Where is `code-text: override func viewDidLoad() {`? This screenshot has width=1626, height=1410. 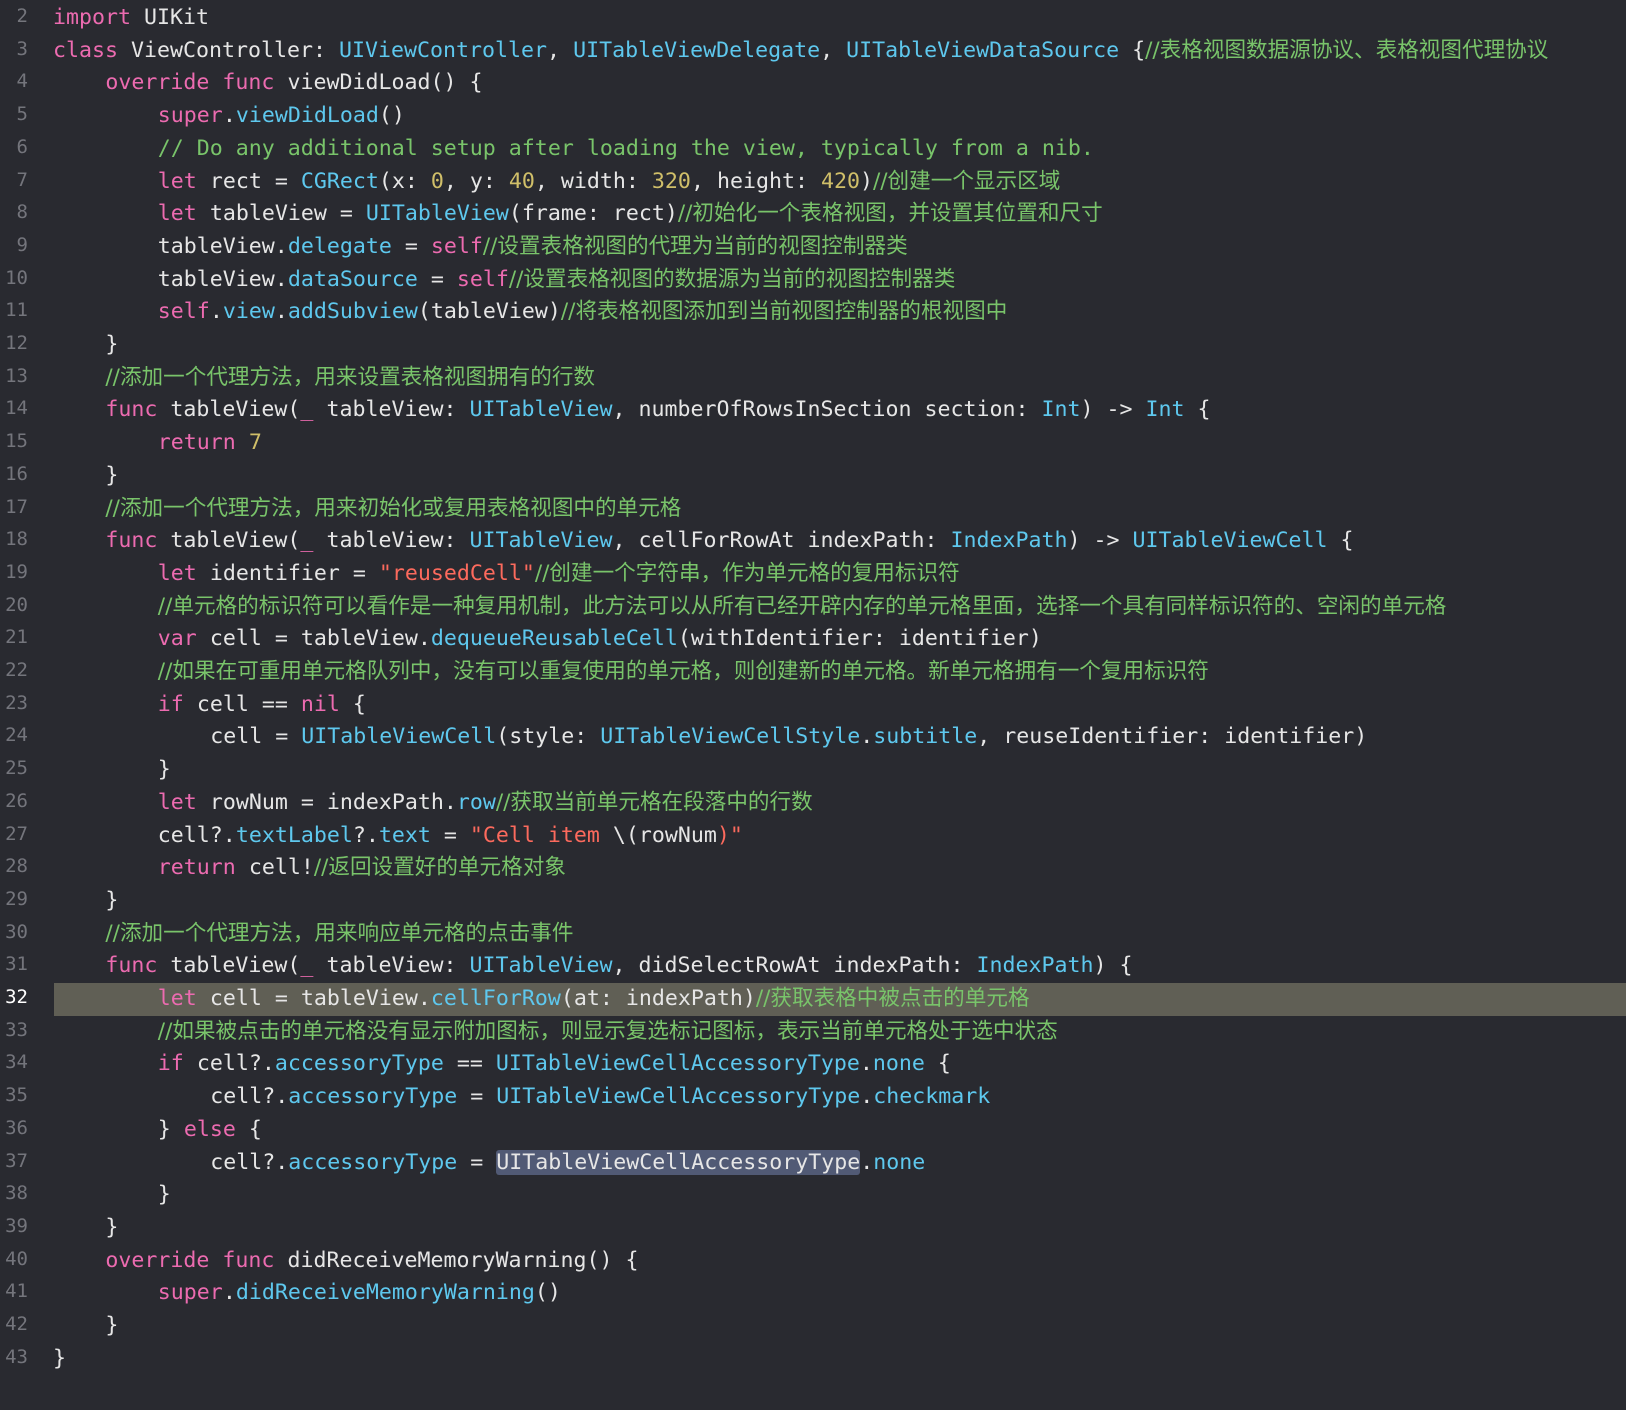
code-text: override func viewDidLoad() { is located at coordinates (293, 83).